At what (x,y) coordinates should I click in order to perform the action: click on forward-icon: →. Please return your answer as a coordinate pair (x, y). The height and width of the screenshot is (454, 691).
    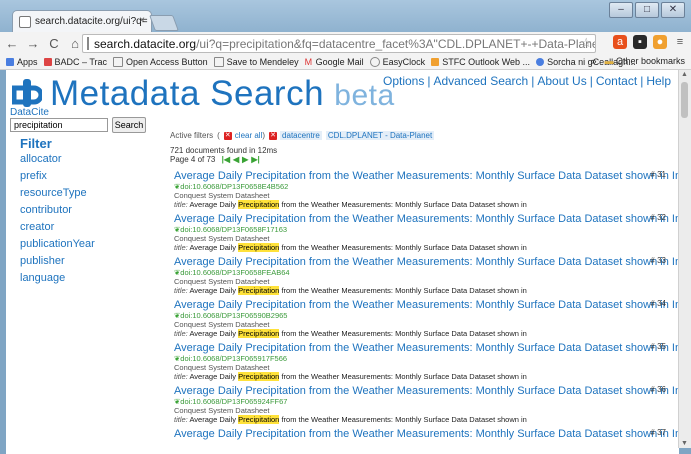
    Looking at the image, I should click on (33, 43).